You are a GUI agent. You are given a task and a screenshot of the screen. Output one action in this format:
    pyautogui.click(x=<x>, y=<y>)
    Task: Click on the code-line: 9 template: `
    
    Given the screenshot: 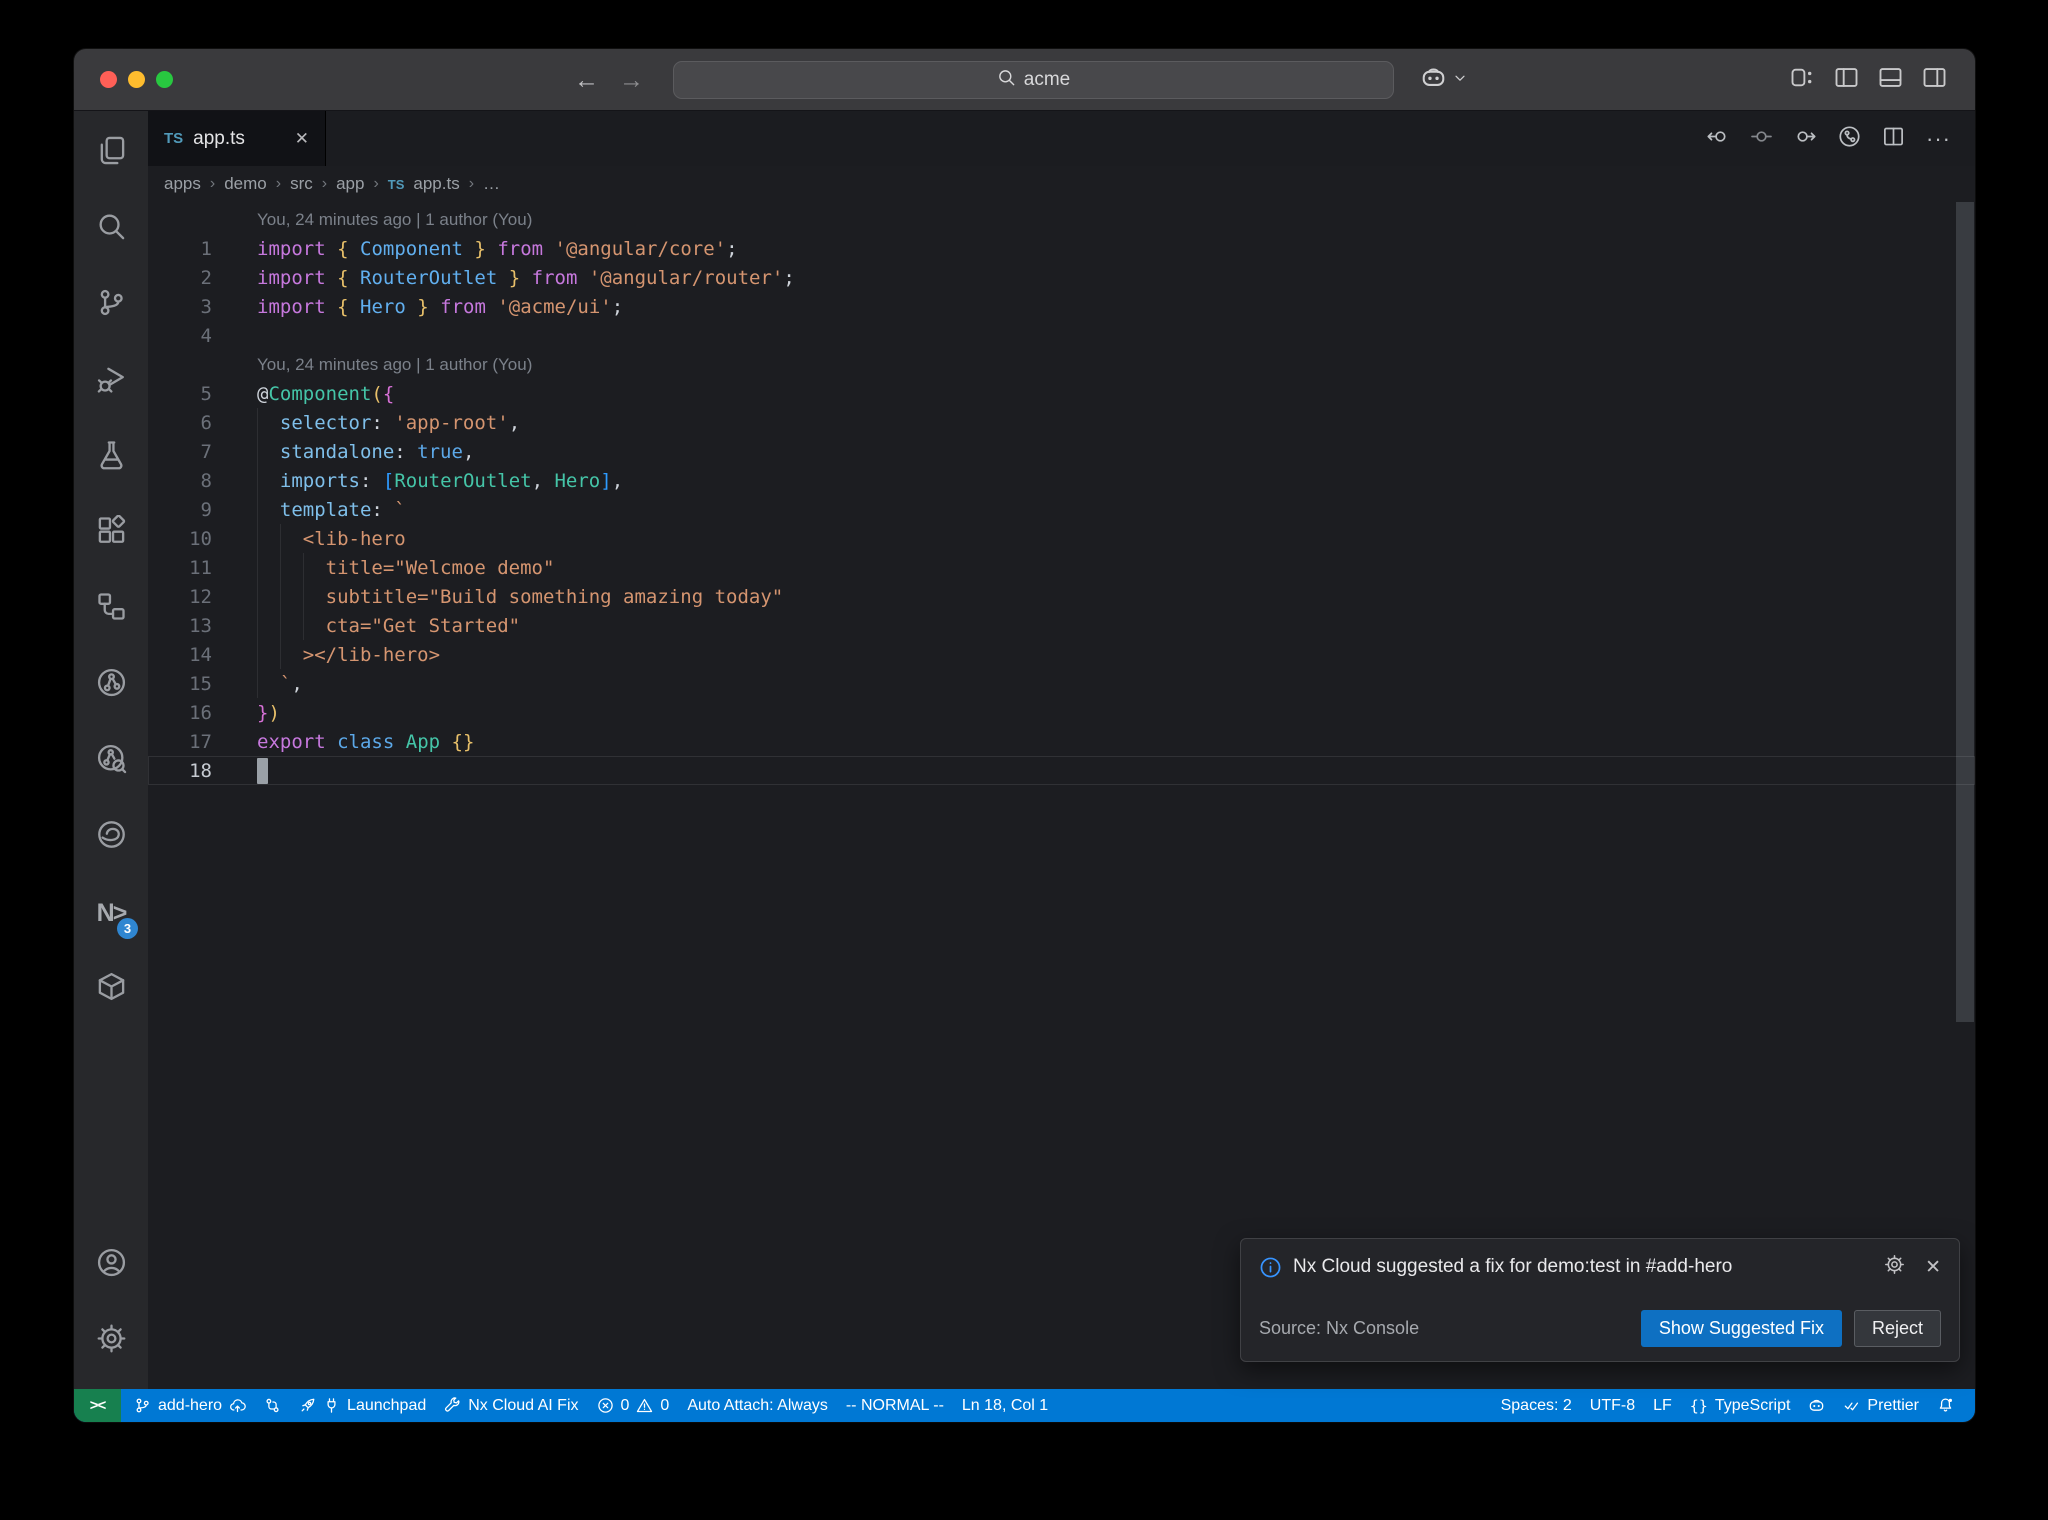 What is the action you would take?
    pyautogui.click(x=1061, y=509)
    